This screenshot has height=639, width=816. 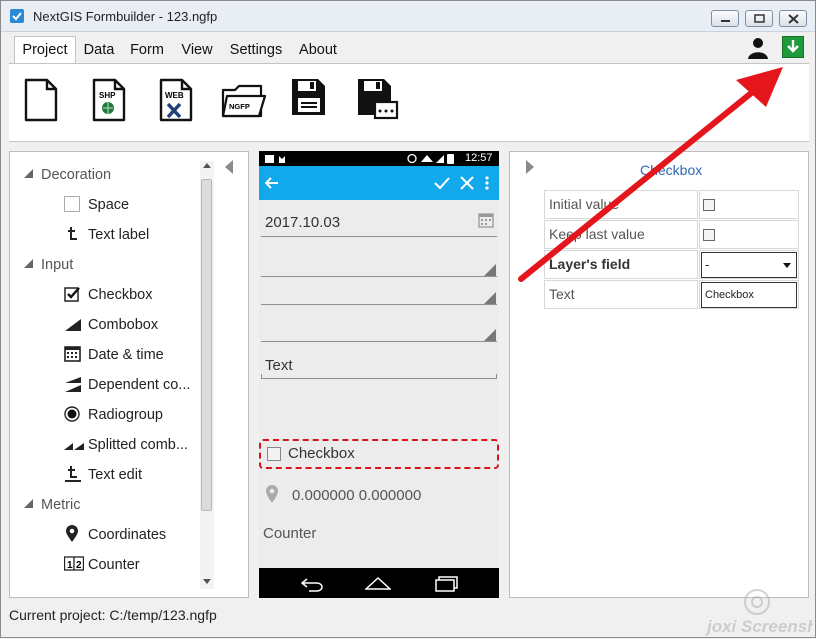 I want to click on tab-about: About, so click(x=318, y=50).